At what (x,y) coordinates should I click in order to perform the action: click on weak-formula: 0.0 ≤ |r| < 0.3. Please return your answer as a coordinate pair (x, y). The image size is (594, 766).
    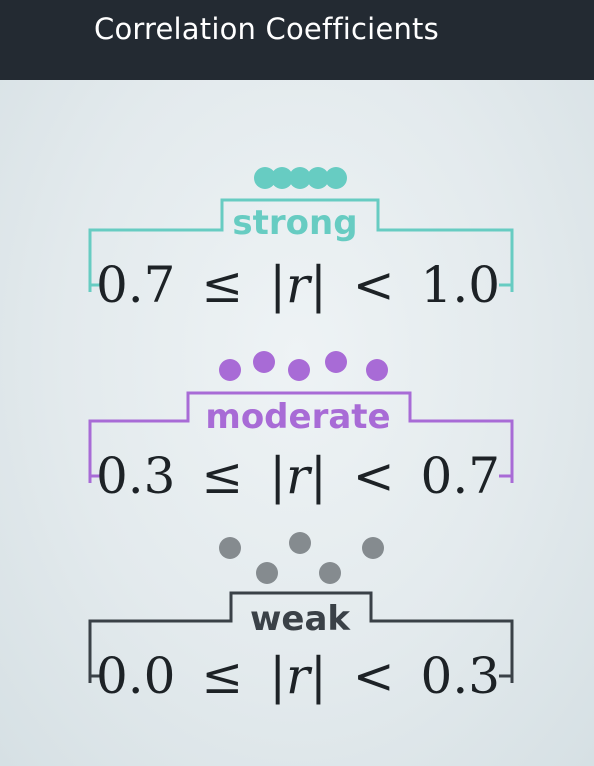
    Looking at the image, I should click on (298, 676).